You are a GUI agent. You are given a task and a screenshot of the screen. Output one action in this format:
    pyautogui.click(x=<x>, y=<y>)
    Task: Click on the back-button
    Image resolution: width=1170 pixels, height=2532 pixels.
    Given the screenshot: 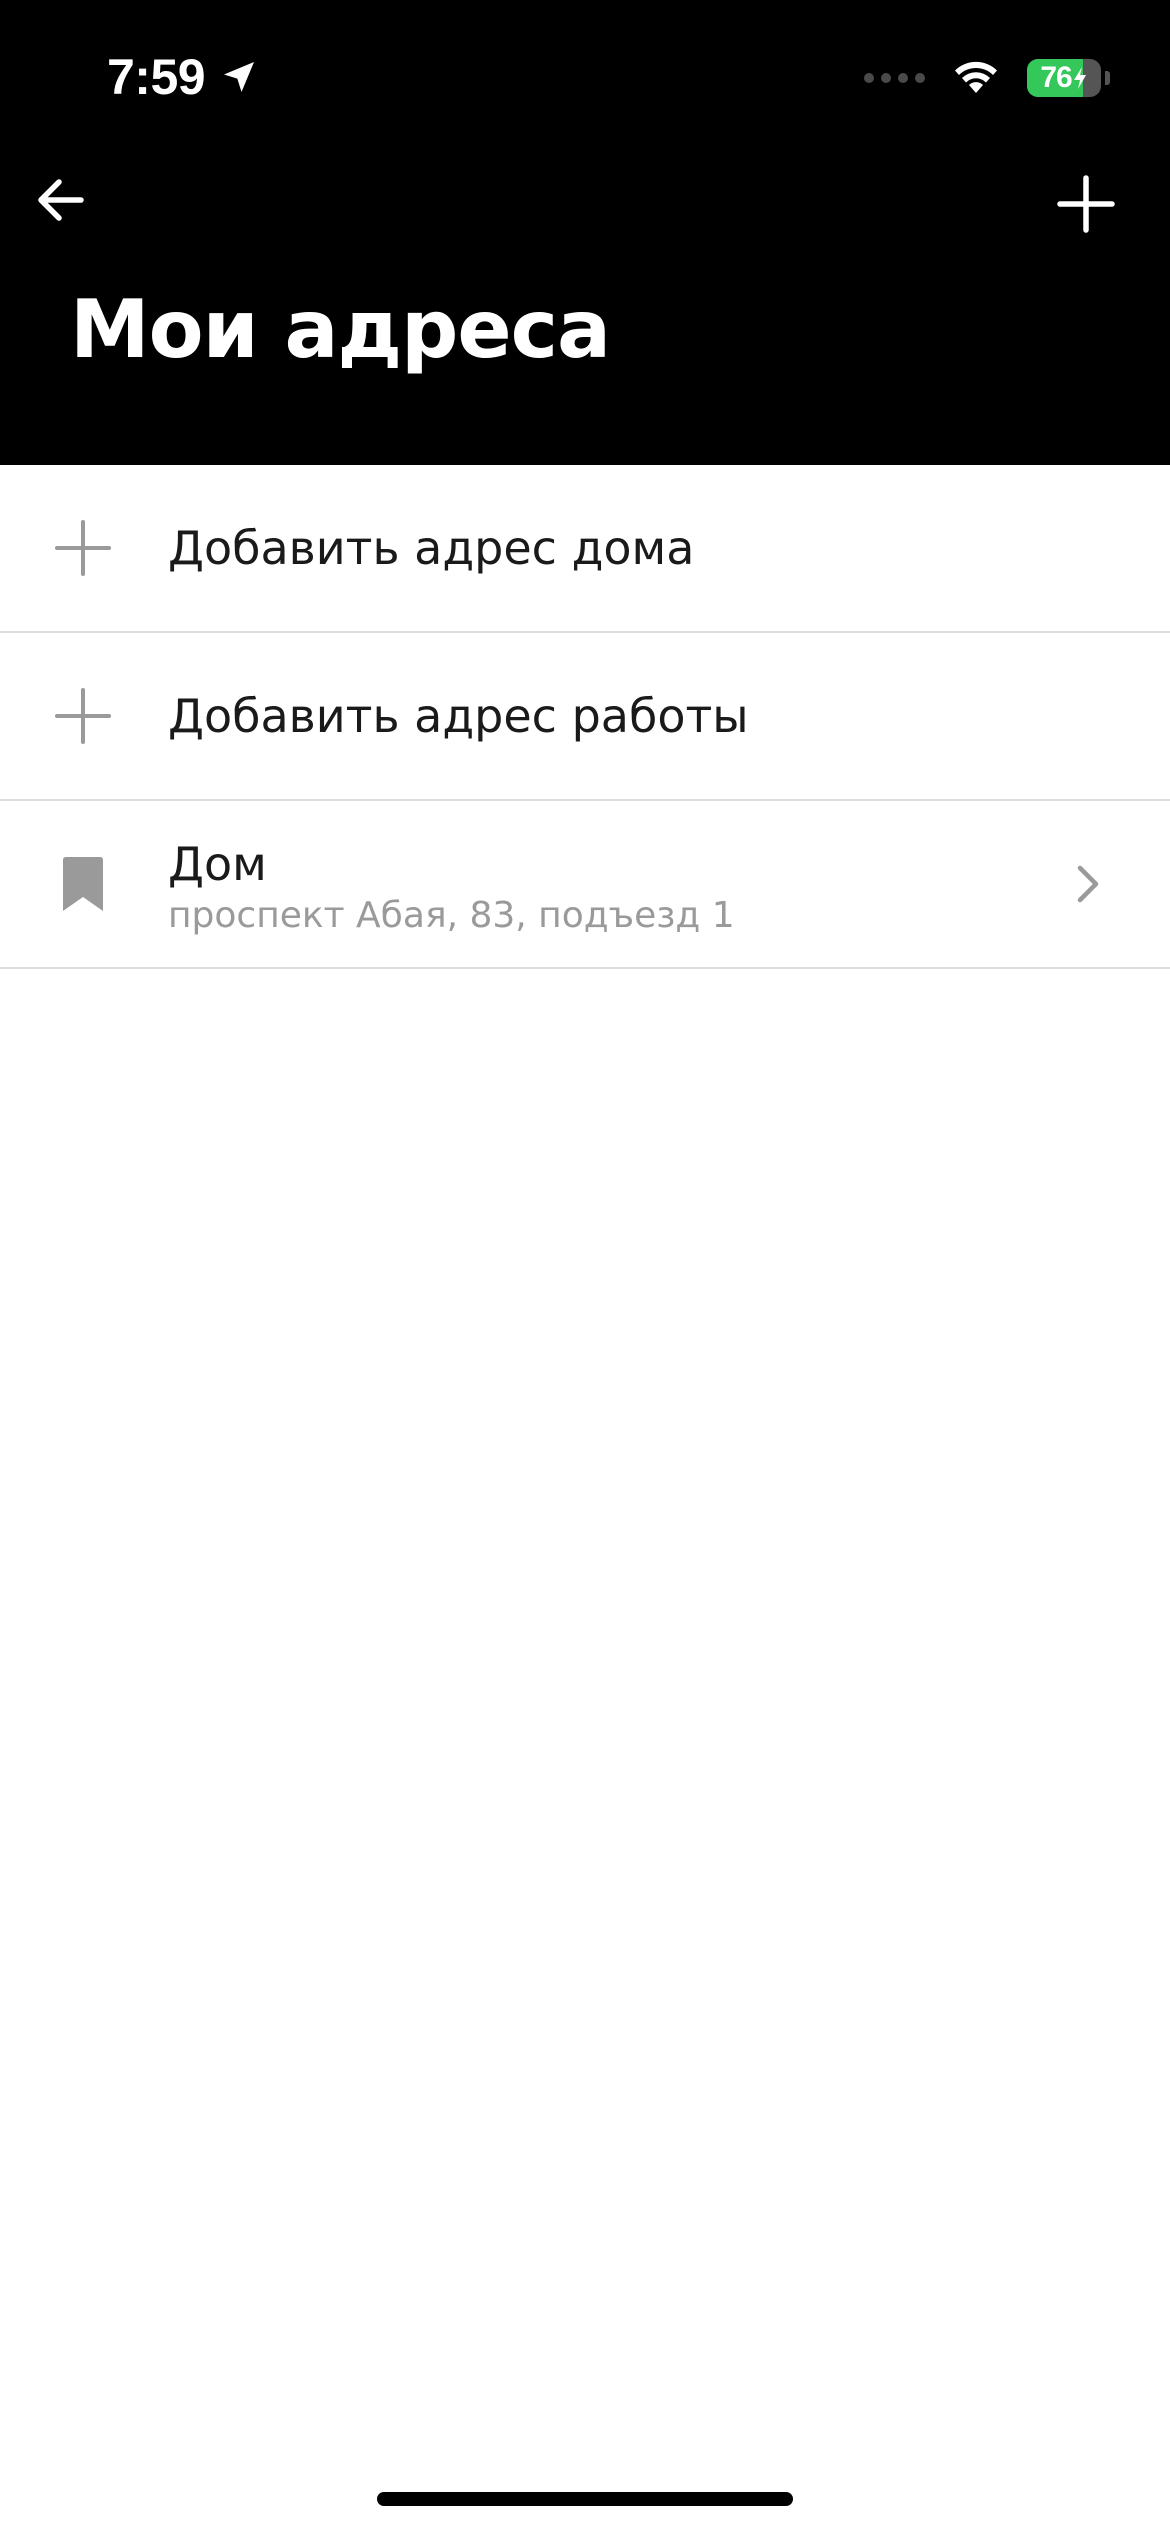 What is the action you would take?
    pyautogui.click(x=60, y=200)
    